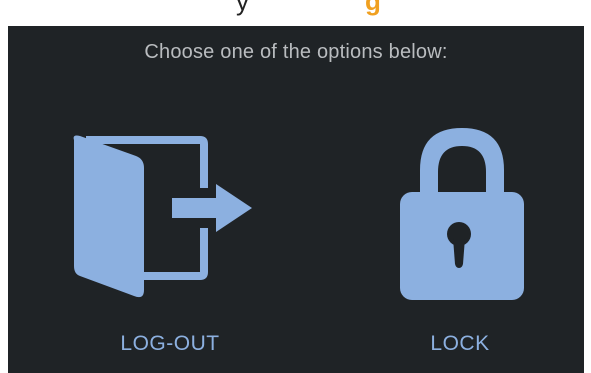 This screenshot has height=373, width=591. Describe the element at coordinates (162, 216) in the screenshot. I see `logout-door-icon` at that location.